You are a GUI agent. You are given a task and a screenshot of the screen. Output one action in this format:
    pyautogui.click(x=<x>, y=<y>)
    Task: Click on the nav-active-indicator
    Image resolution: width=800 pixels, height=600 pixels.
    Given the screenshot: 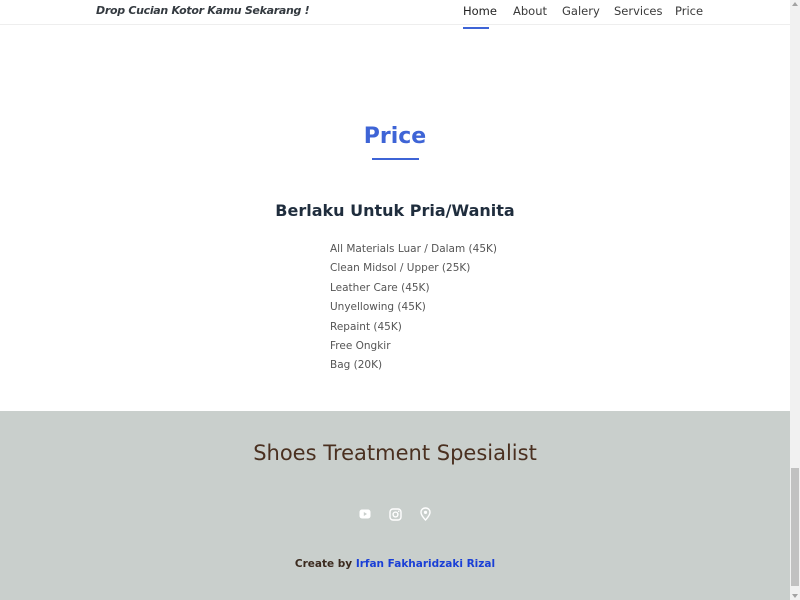 What is the action you would take?
    pyautogui.click(x=476, y=28)
    